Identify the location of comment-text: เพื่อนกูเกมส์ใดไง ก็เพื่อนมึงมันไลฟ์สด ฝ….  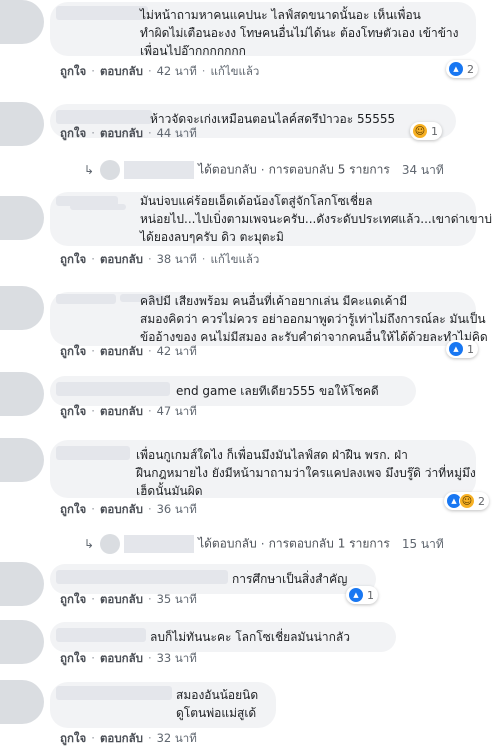
(306, 473).